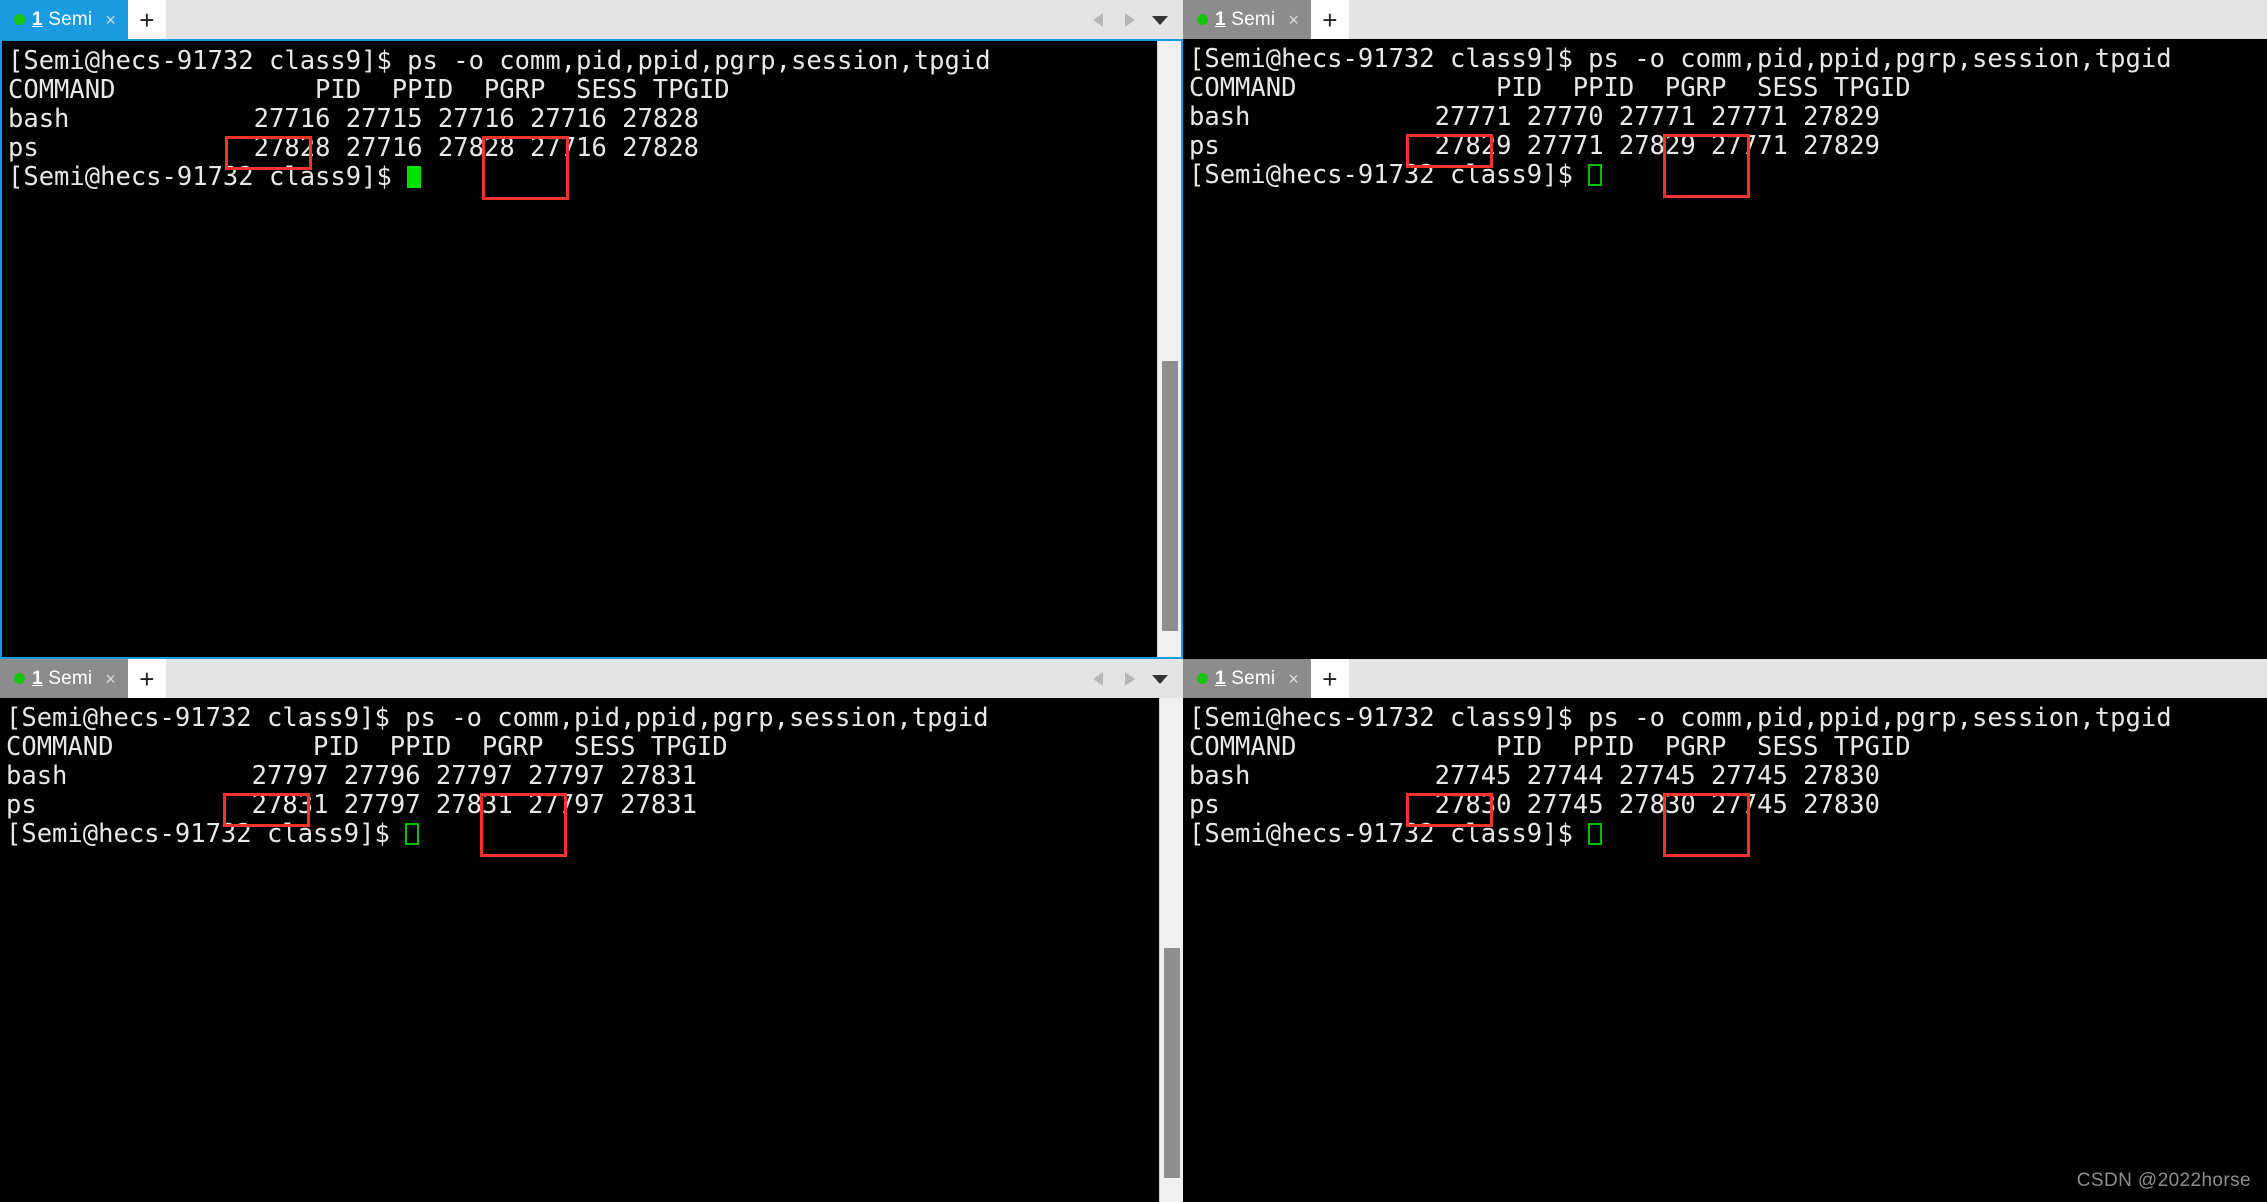 The image size is (2267, 1202). Describe the element at coordinates (1169, 349) in the screenshot. I see `vertical-scrollbar-top-left` at that location.